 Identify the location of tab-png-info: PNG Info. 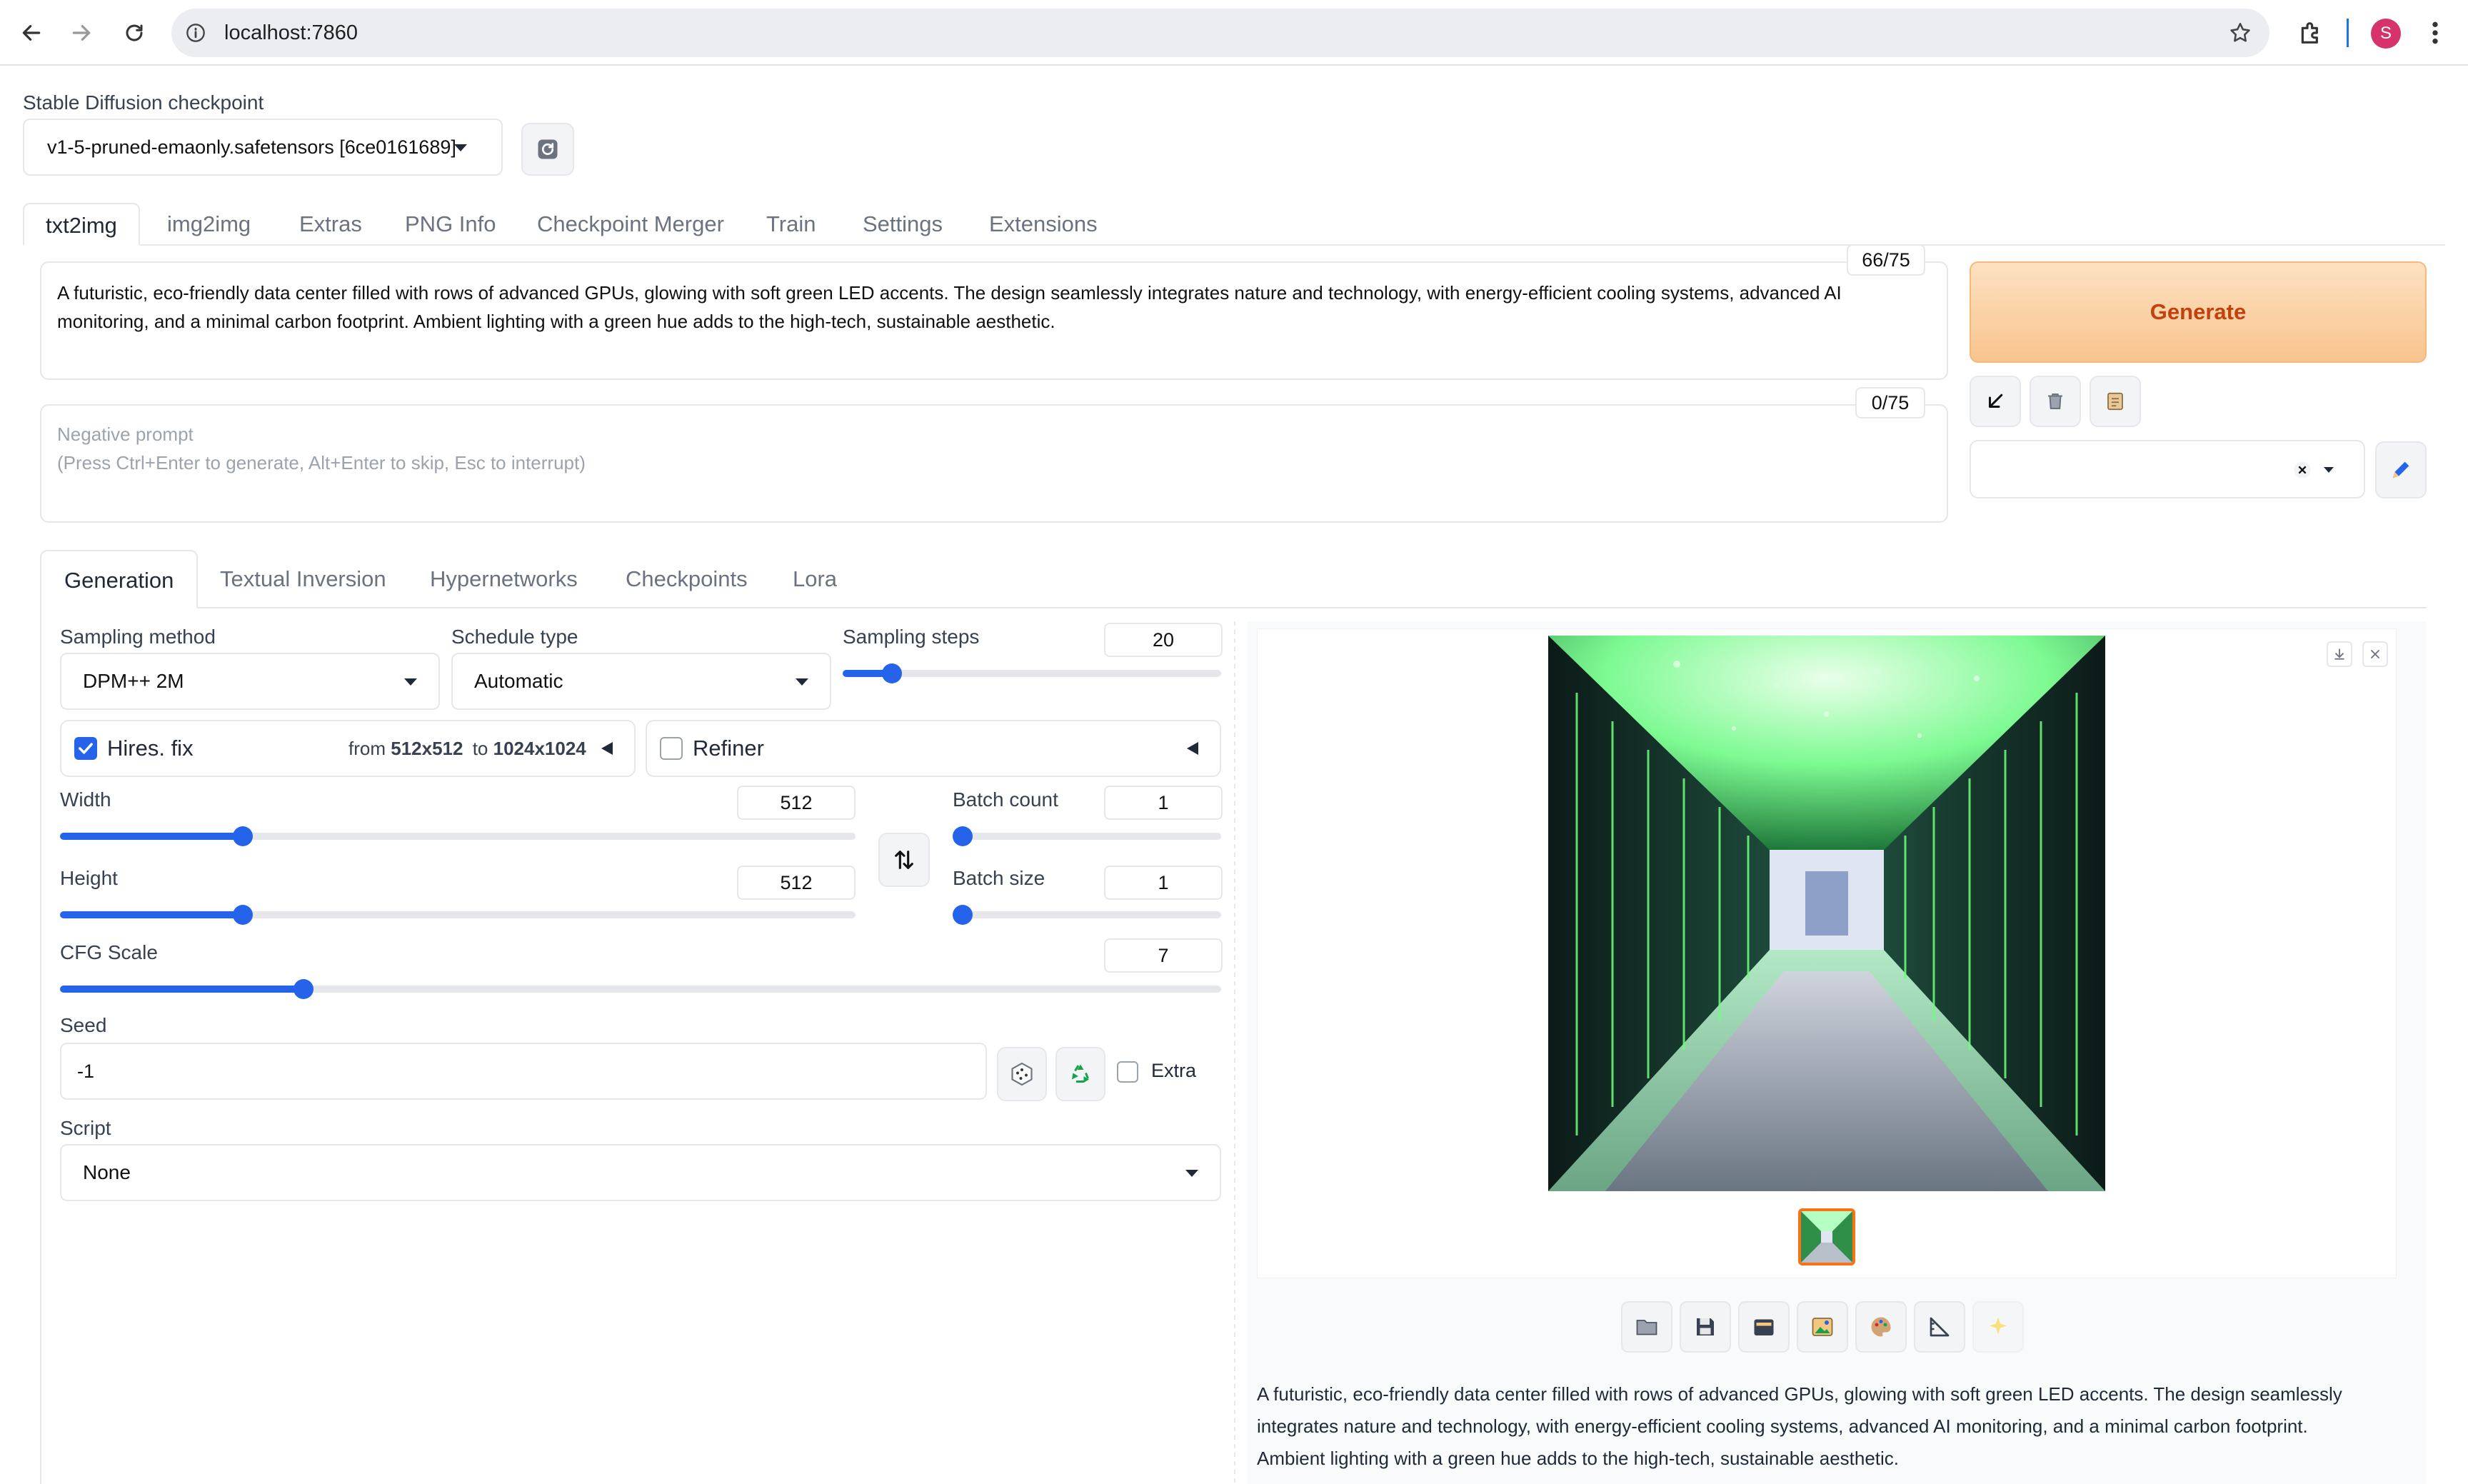
(450, 224).